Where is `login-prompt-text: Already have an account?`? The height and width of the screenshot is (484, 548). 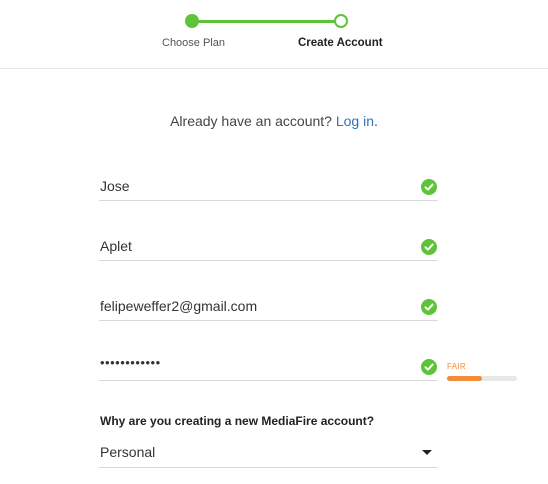 login-prompt-text: Already have an account? is located at coordinates (251, 121).